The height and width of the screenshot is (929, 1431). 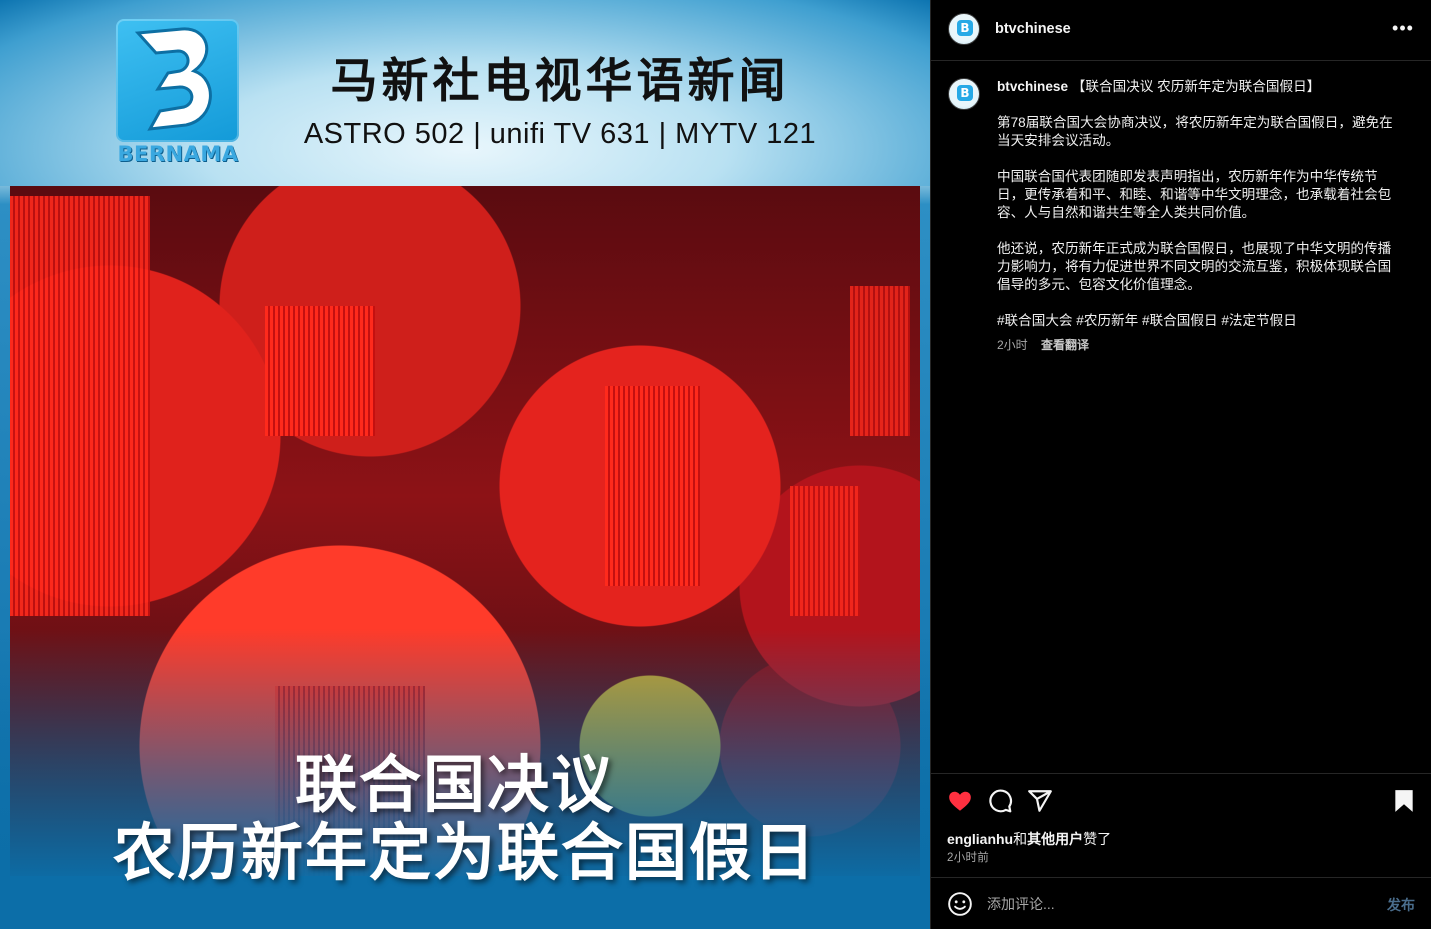 I want to click on caption-meta: 2小时 查看翻译, so click(x=1197, y=345).